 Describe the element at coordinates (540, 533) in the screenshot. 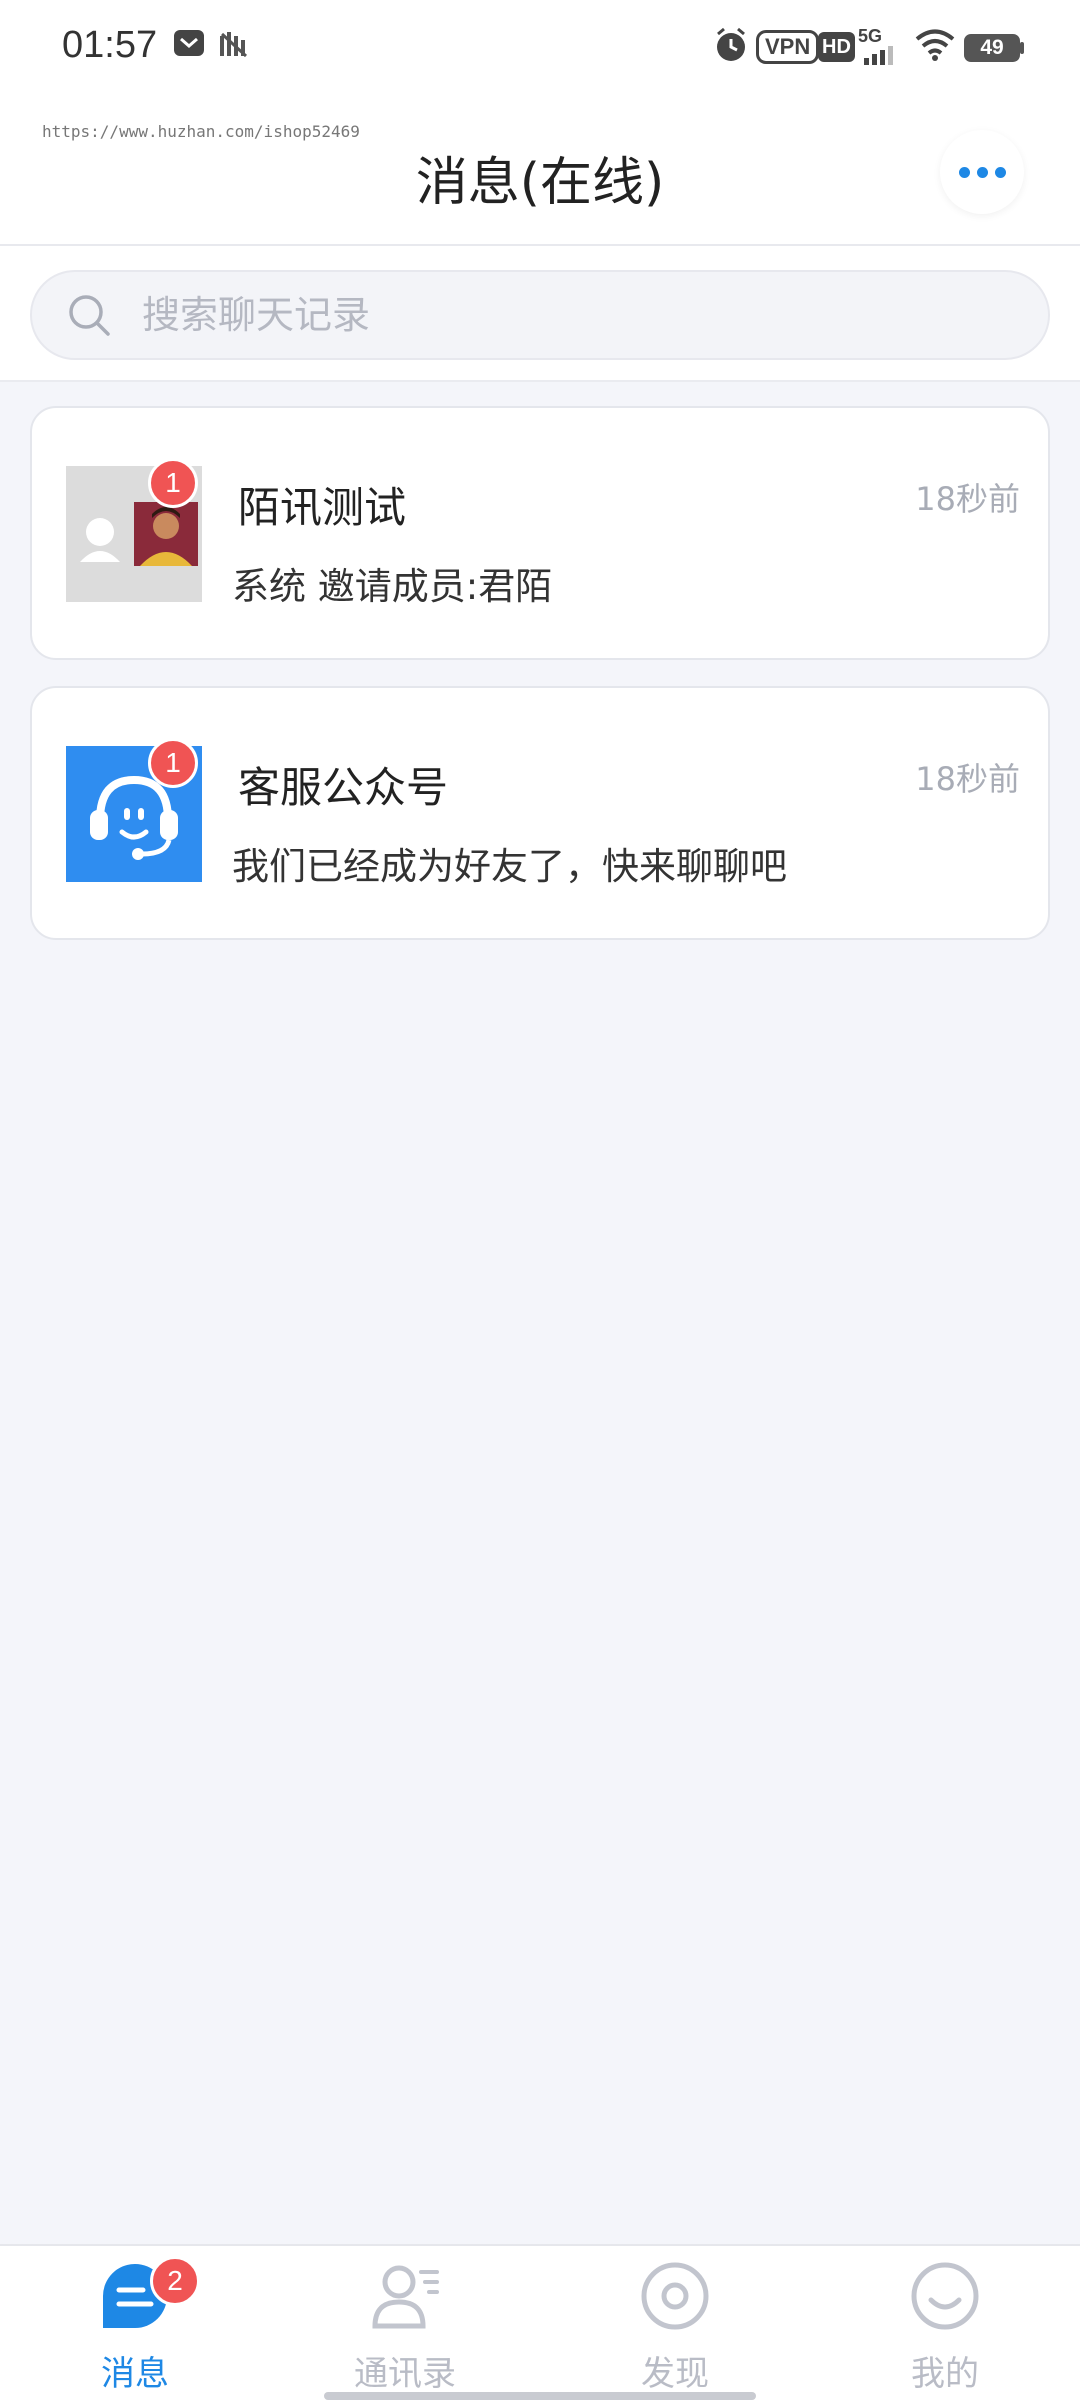

I see `chat-item-group: 1 陌讯测试 系统 邀请成员:君陌 18秒前` at that location.